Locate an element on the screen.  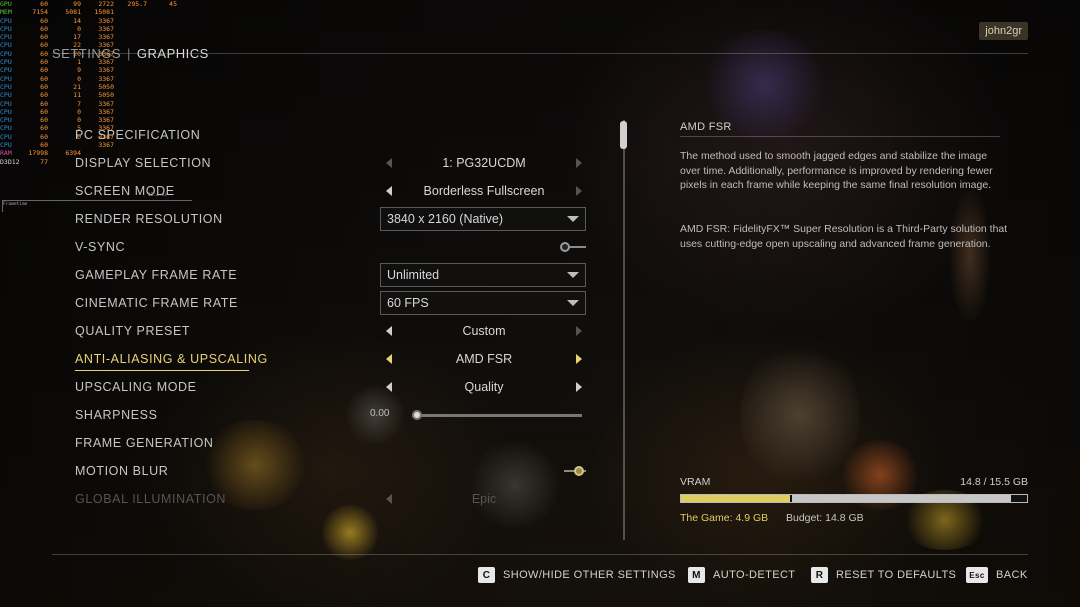
setting-label: GLOBAL ILLUMINATION is located at coordinates (151, 499).